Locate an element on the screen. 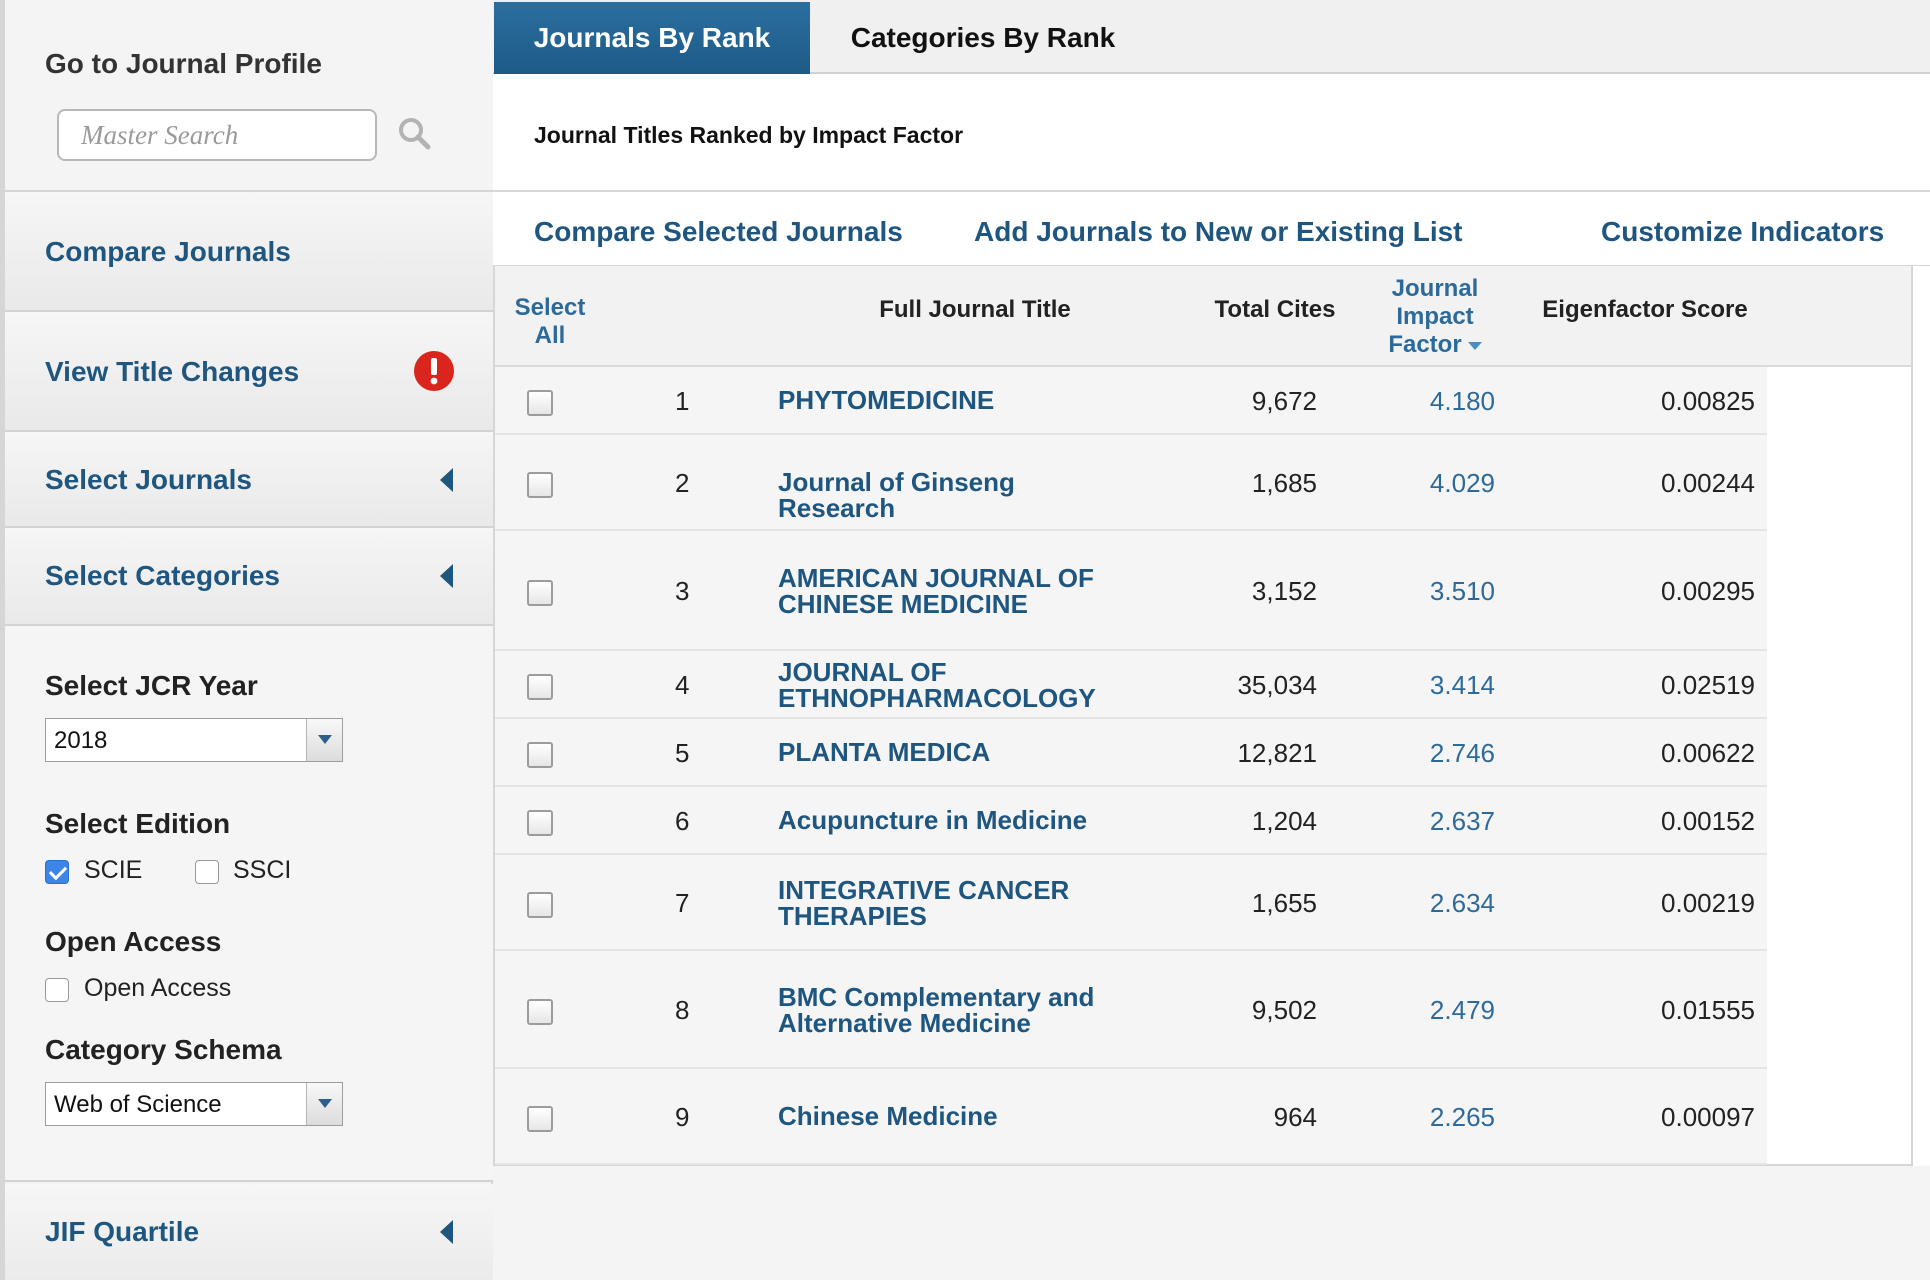 This screenshot has height=1280, width=1930. row-impact-factor-link: 4.029 is located at coordinates (1462, 483).